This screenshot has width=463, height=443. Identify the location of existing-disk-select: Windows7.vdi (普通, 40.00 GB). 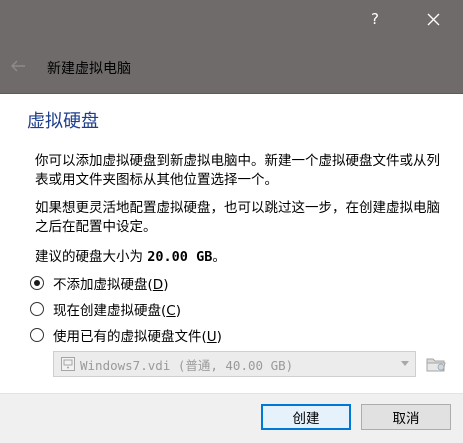
(234, 364).